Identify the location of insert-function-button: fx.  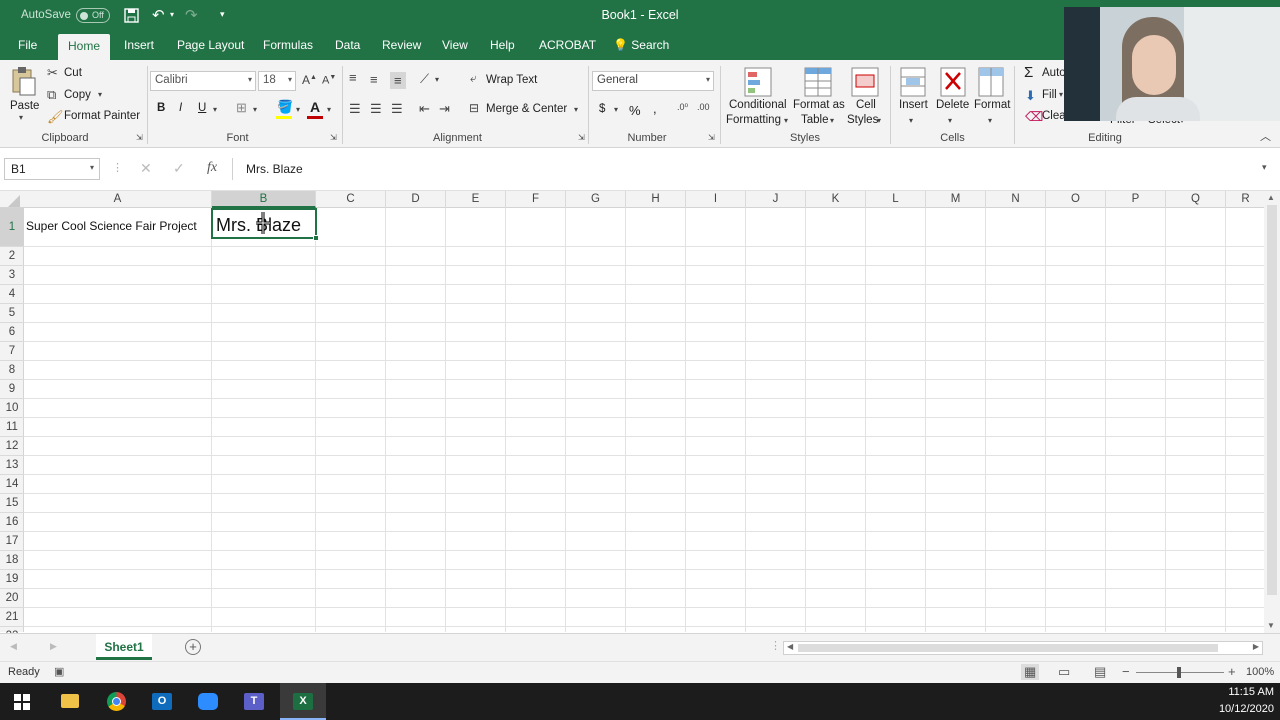
(212, 168).